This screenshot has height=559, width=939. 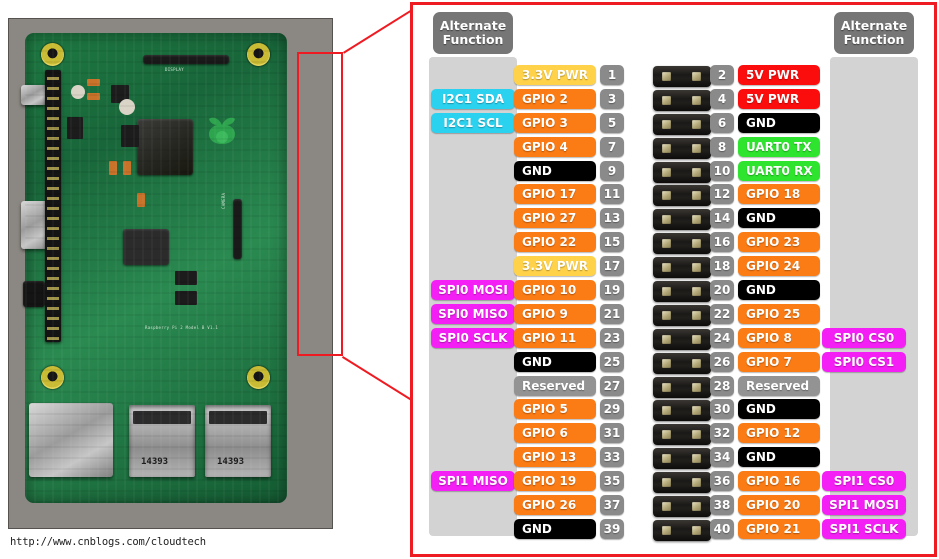 I want to click on signal-left-pin-9: GND, so click(x=555, y=170).